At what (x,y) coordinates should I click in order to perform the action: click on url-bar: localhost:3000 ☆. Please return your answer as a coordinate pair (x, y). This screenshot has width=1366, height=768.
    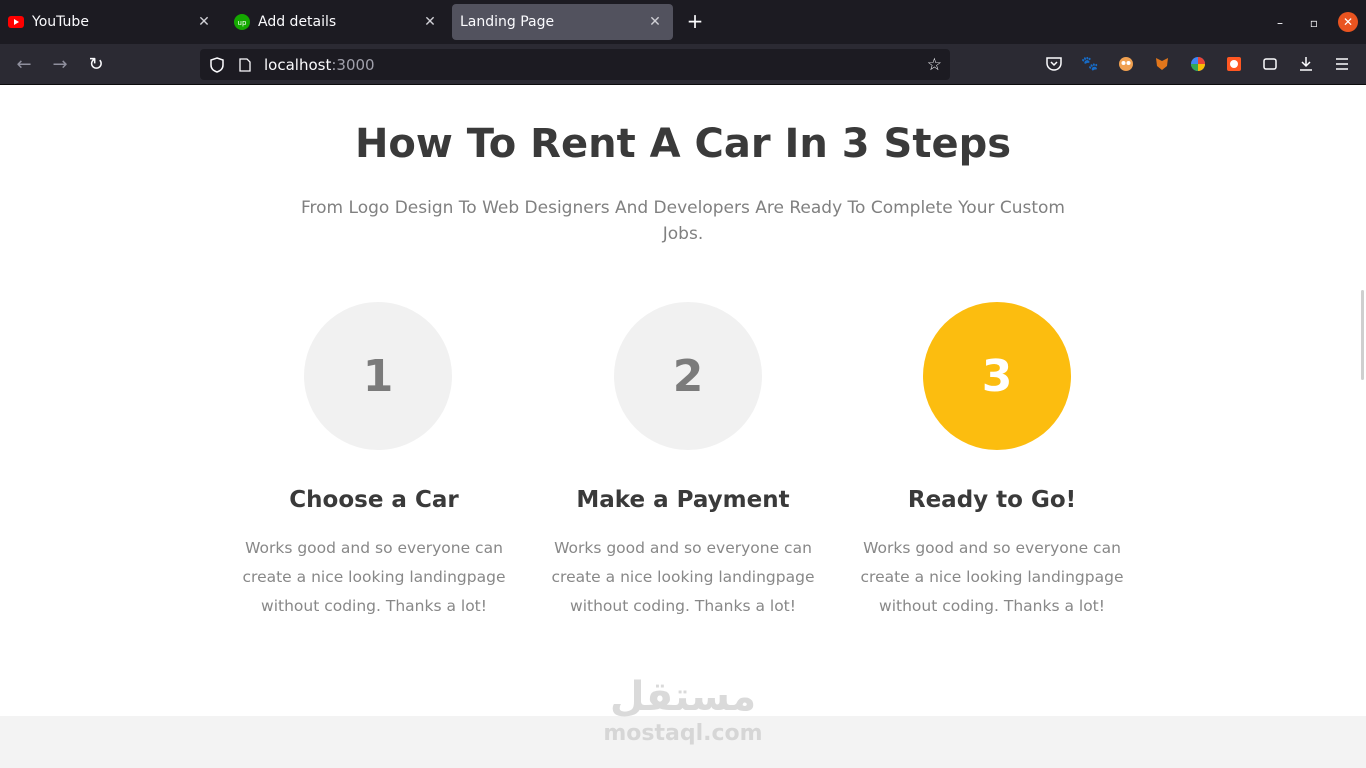
    Looking at the image, I should click on (575, 64).